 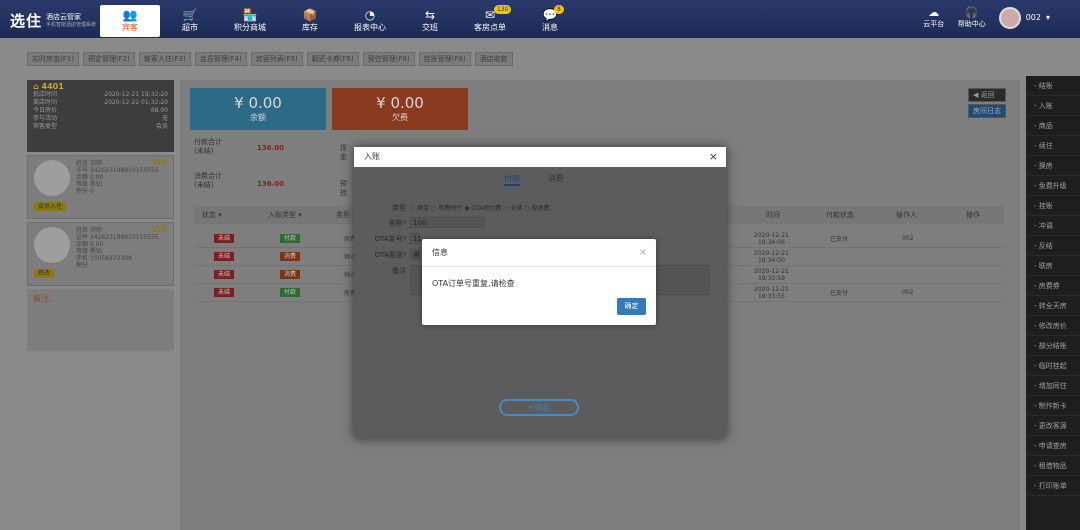 I want to click on tab-prestay: 预住管理(F8), so click(x=388, y=59).